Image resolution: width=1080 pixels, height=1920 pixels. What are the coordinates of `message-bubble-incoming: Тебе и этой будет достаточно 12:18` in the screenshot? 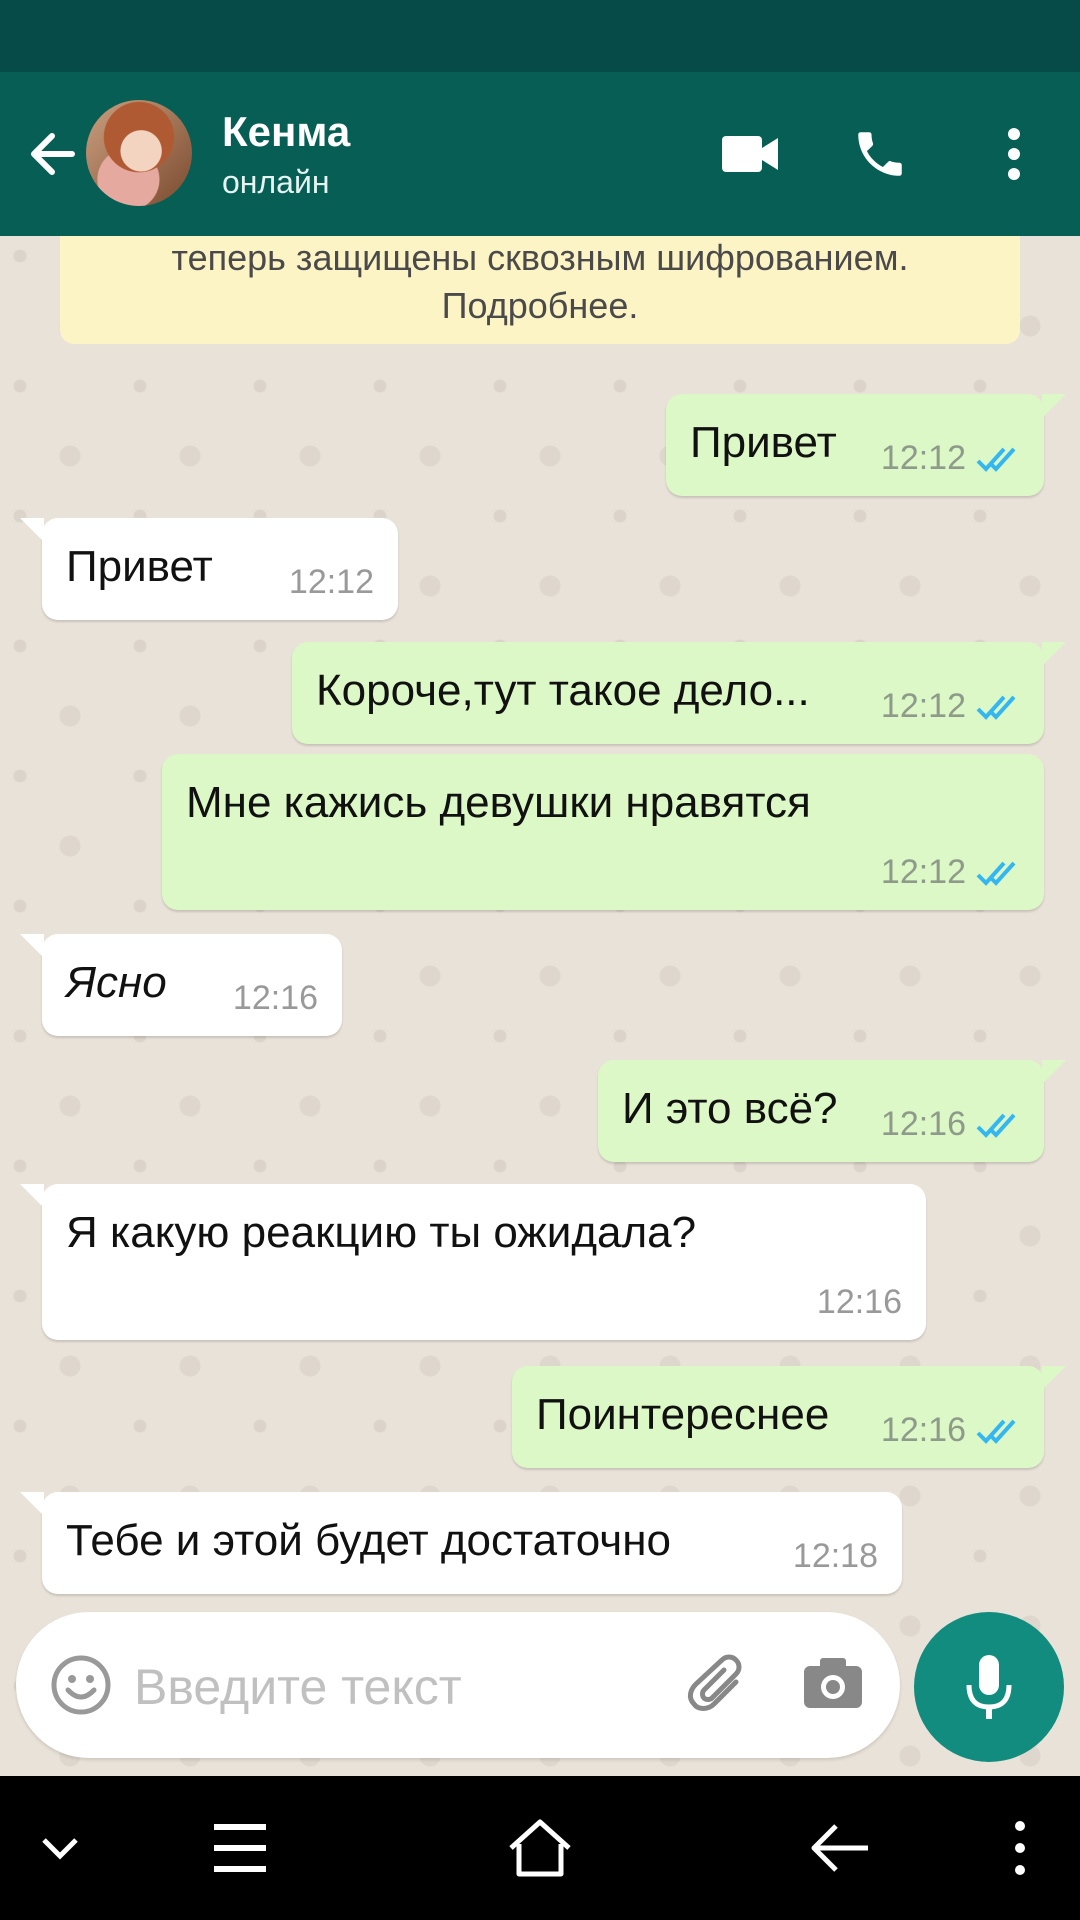 It's located at (461, 1543).